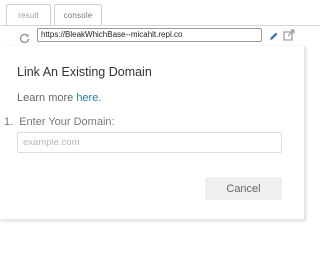 The width and height of the screenshot is (320, 266). Describe the element at coordinates (273, 35) in the screenshot. I see `pencil-icon` at that location.